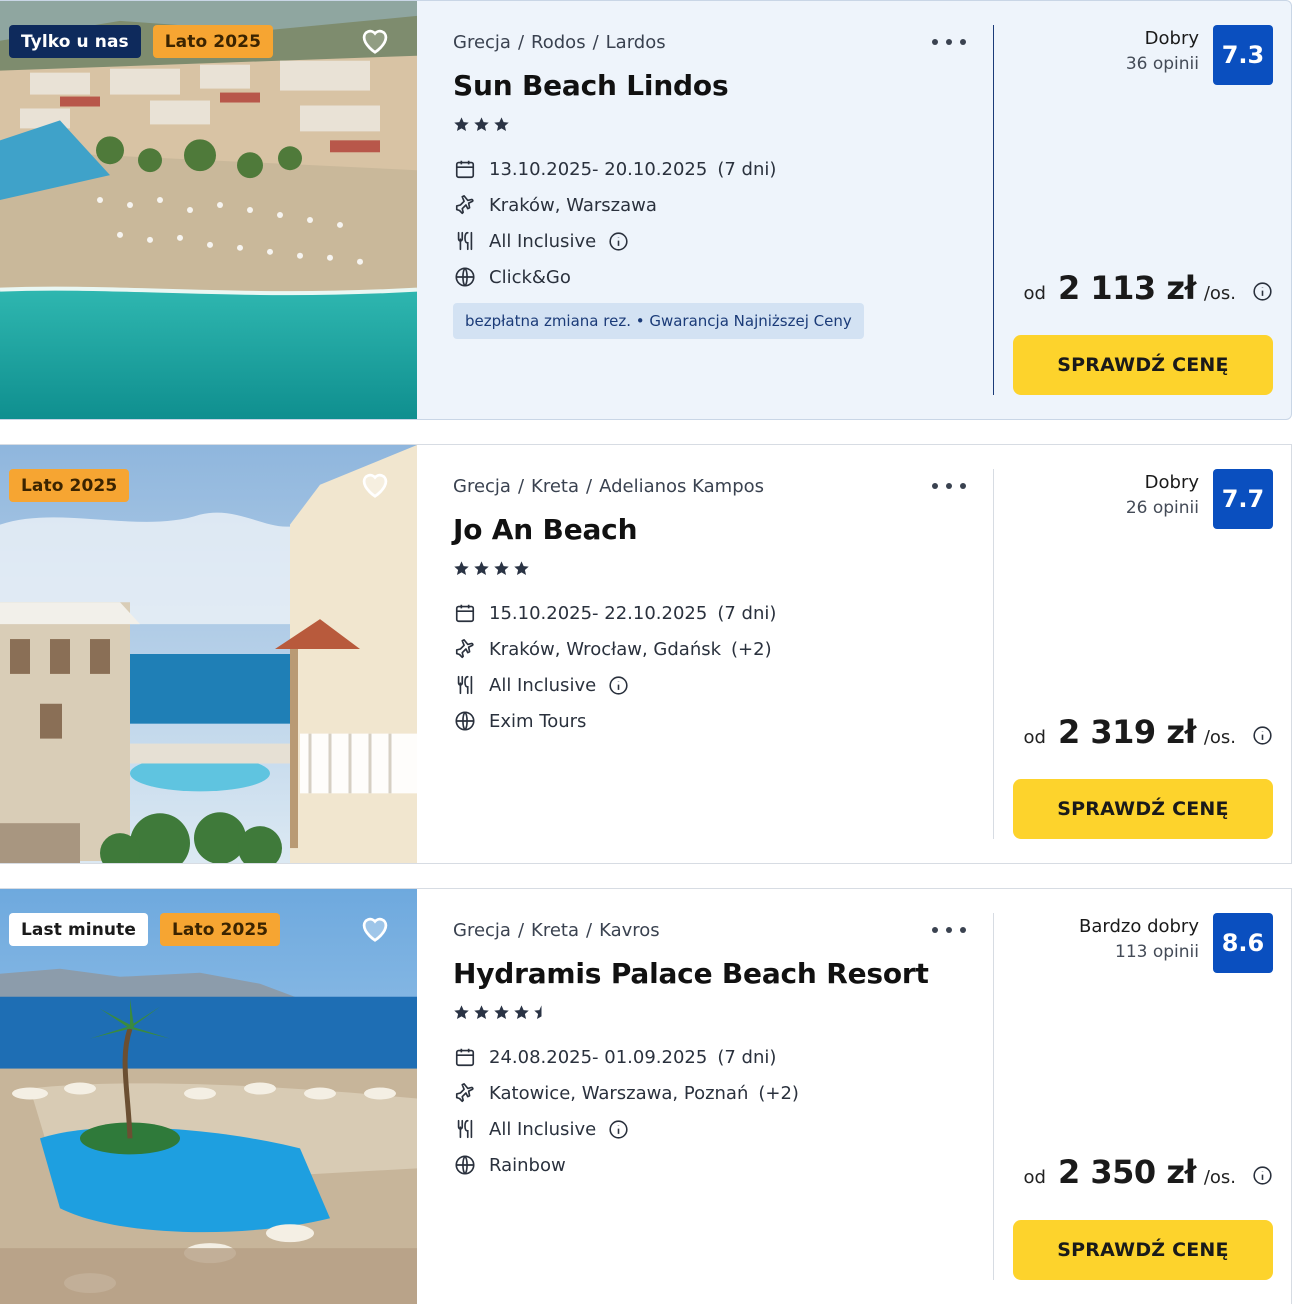  I want to click on half-star-icon, so click(538, 1011).